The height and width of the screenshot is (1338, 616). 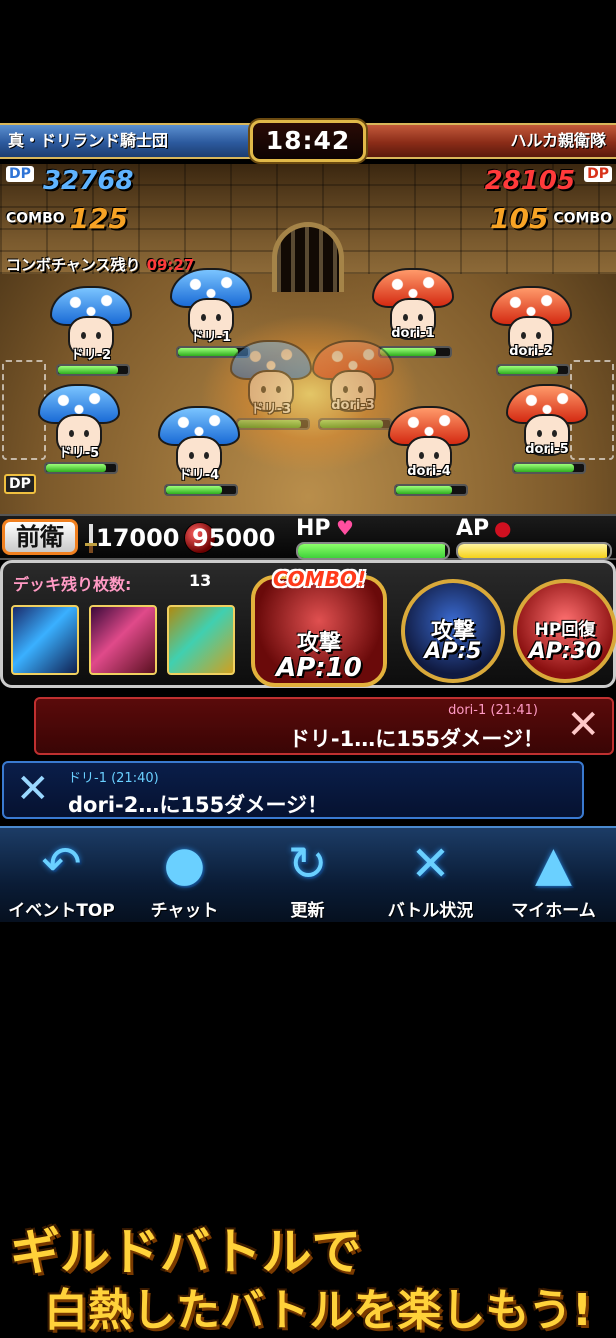 What do you see at coordinates (73, 265) in the screenshot?
I see `combo-chance-label: コンボチャンス残り` at bounding box center [73, 265].